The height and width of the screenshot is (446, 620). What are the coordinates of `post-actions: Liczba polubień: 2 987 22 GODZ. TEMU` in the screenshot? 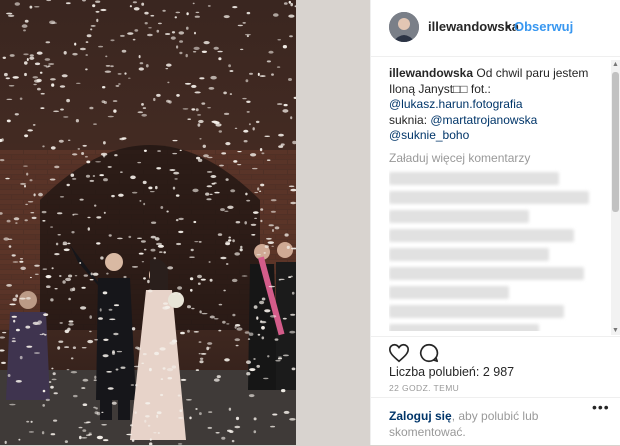 It's located at (495, 366).